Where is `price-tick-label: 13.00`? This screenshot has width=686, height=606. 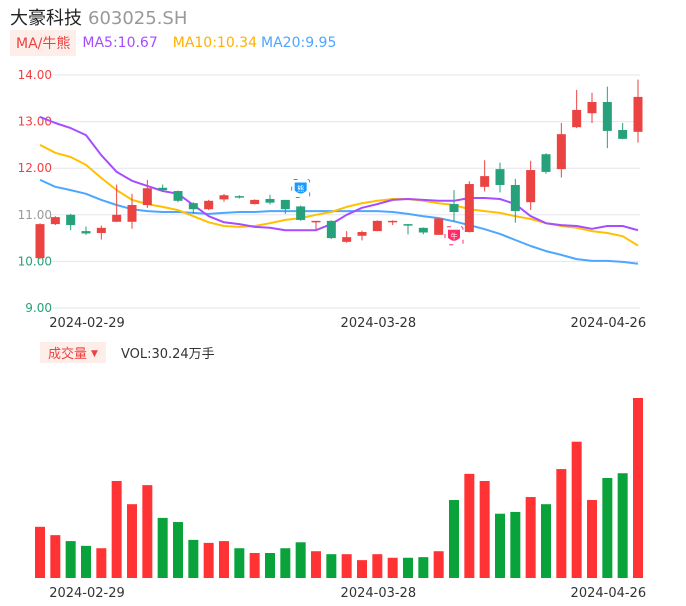
price-tick-label: 13.00 is located at coordinates (35, 122).